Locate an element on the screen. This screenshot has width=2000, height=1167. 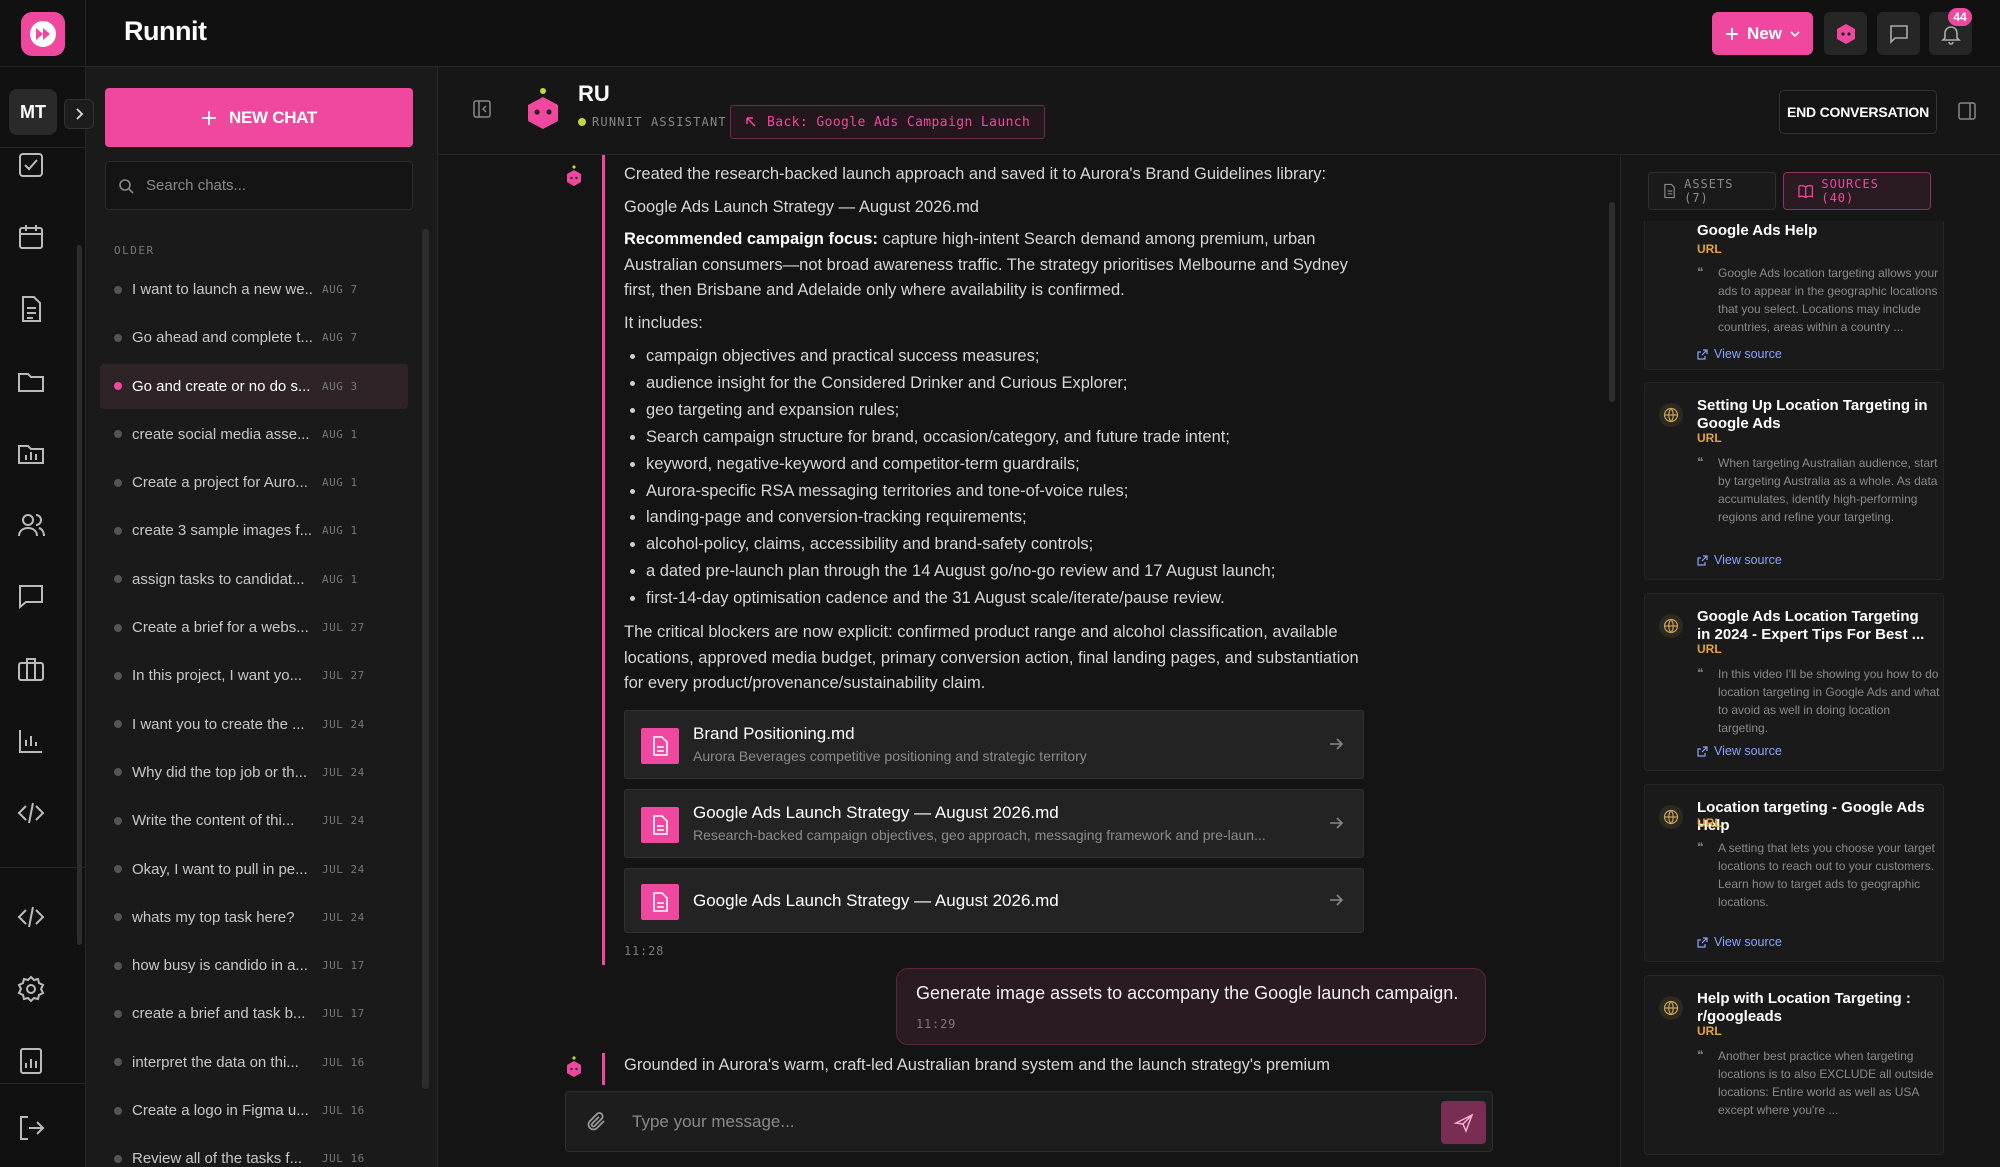
source-title: Location targeting - Google Ads Help is located at coordinates (1811, 816).